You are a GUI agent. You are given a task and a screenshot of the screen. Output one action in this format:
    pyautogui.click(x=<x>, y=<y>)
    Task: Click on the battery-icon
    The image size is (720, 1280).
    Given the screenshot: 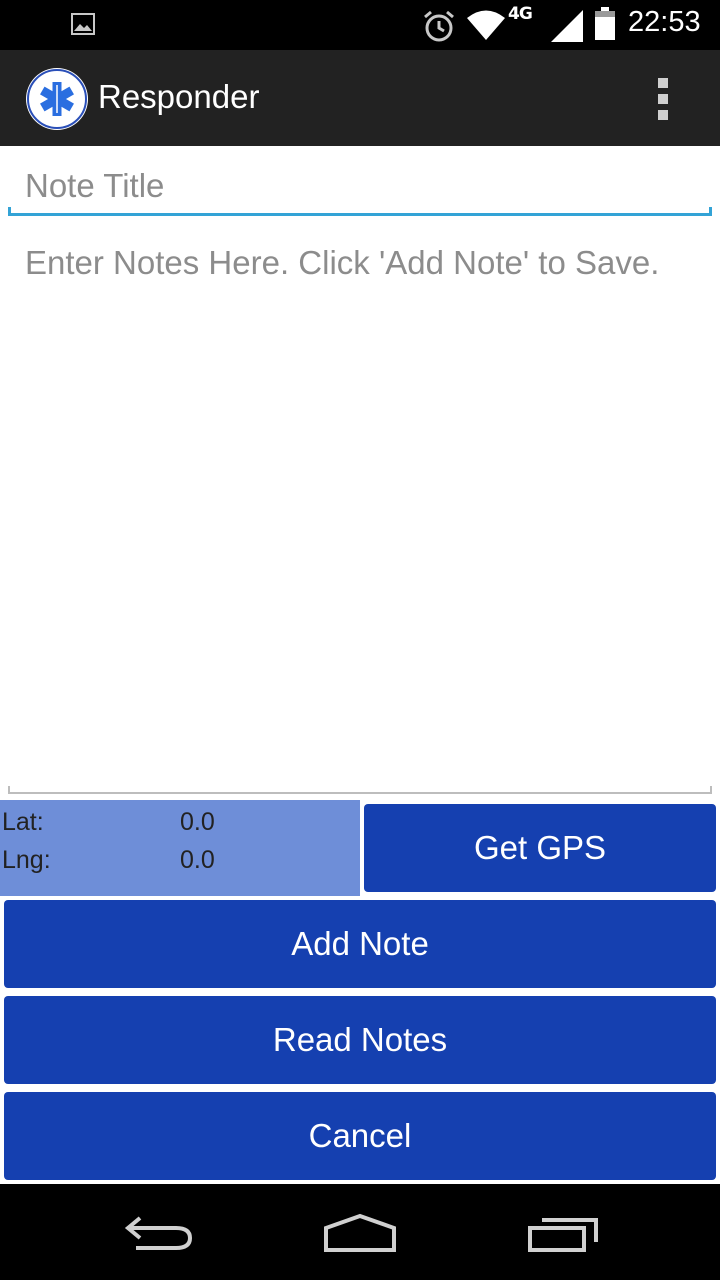 What is the action you would take?
    pyautogui.click(x=605, y=26)
    